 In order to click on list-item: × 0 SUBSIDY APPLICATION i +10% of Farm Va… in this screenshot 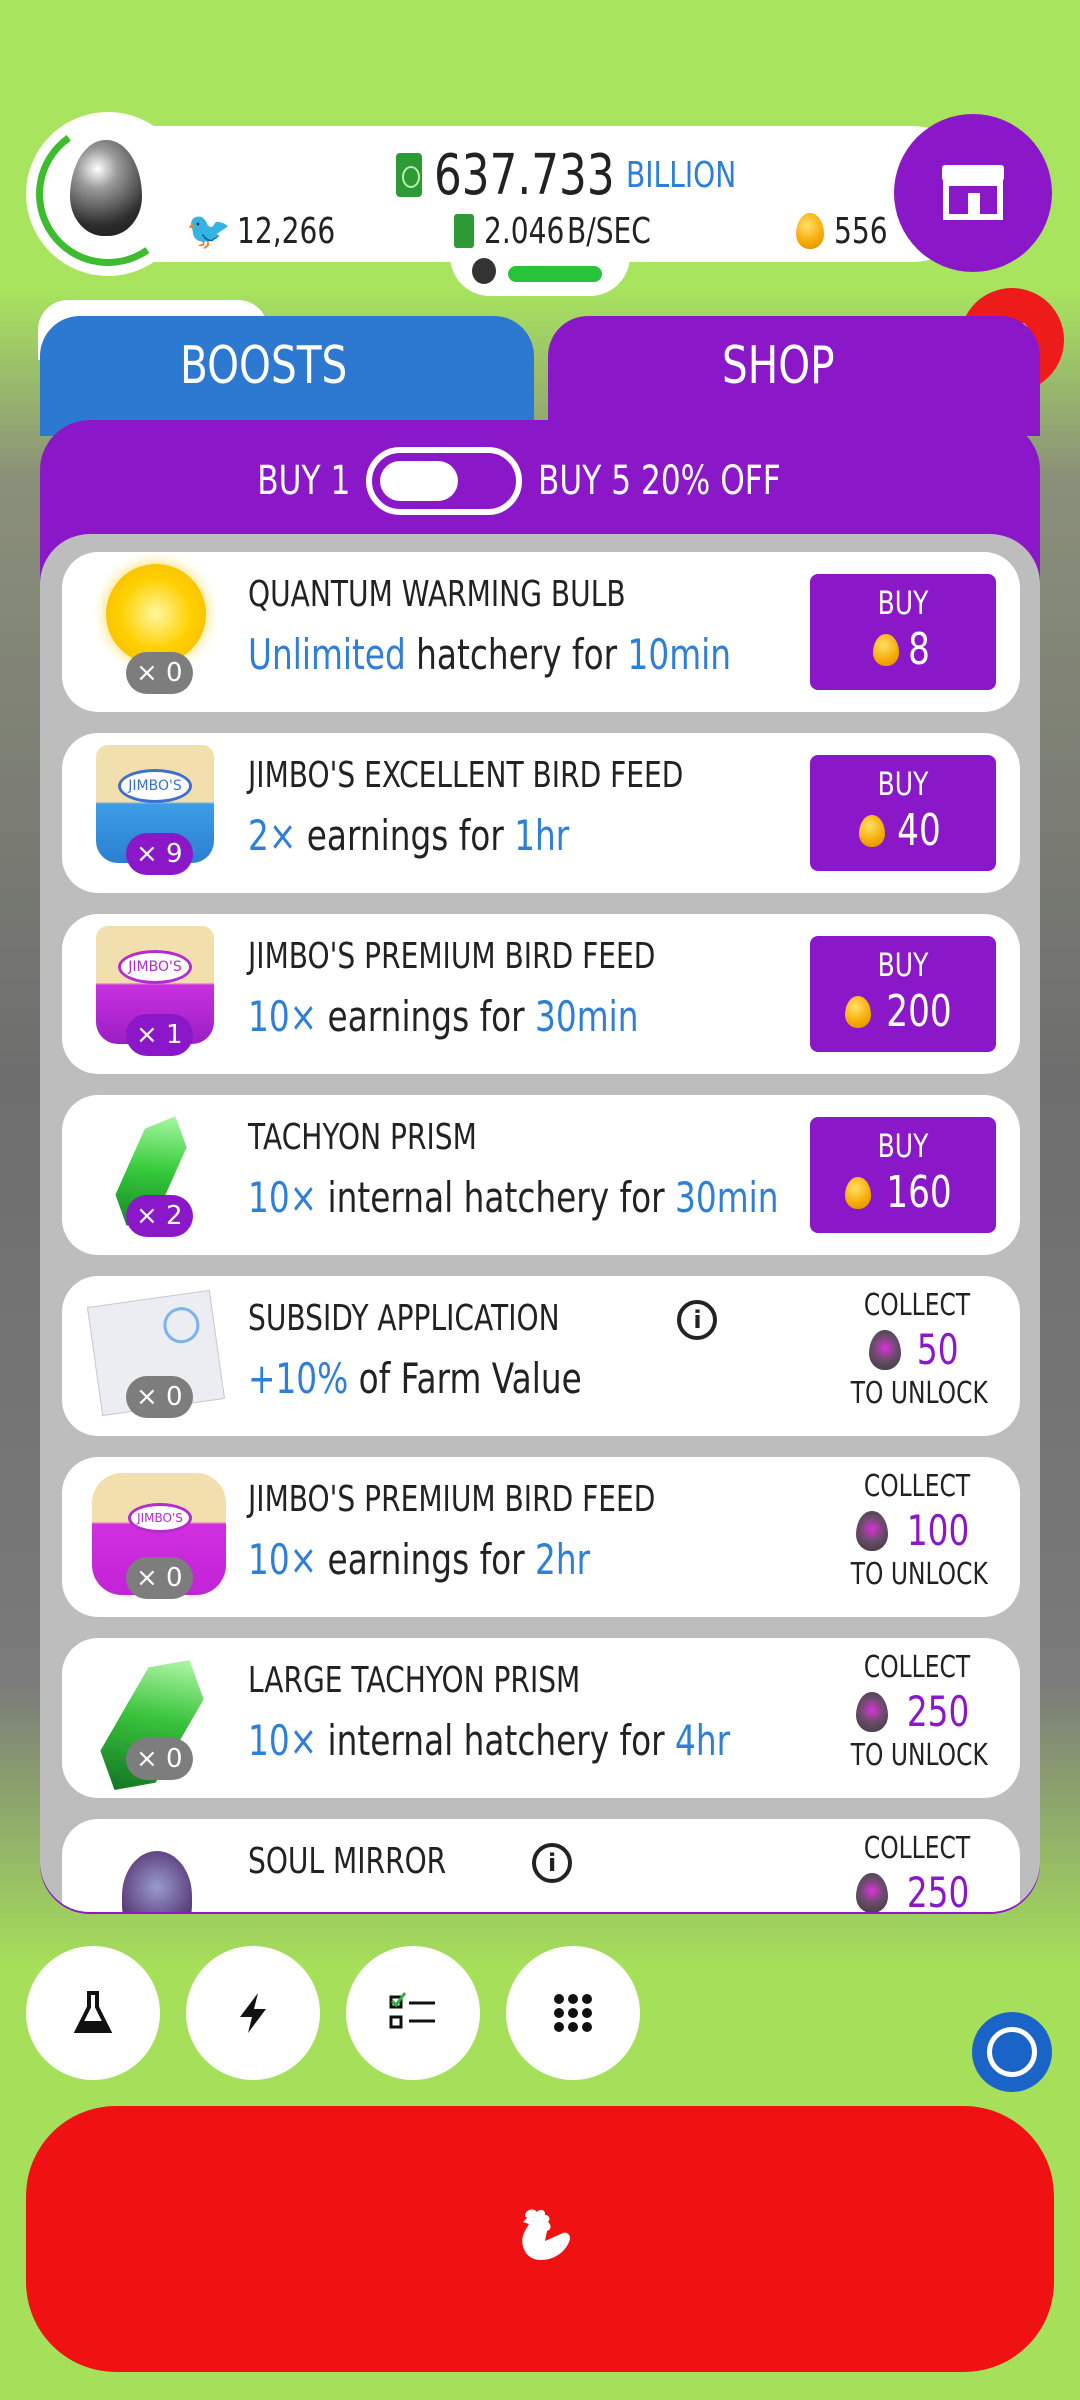, I will do `click(541, 1356)`.